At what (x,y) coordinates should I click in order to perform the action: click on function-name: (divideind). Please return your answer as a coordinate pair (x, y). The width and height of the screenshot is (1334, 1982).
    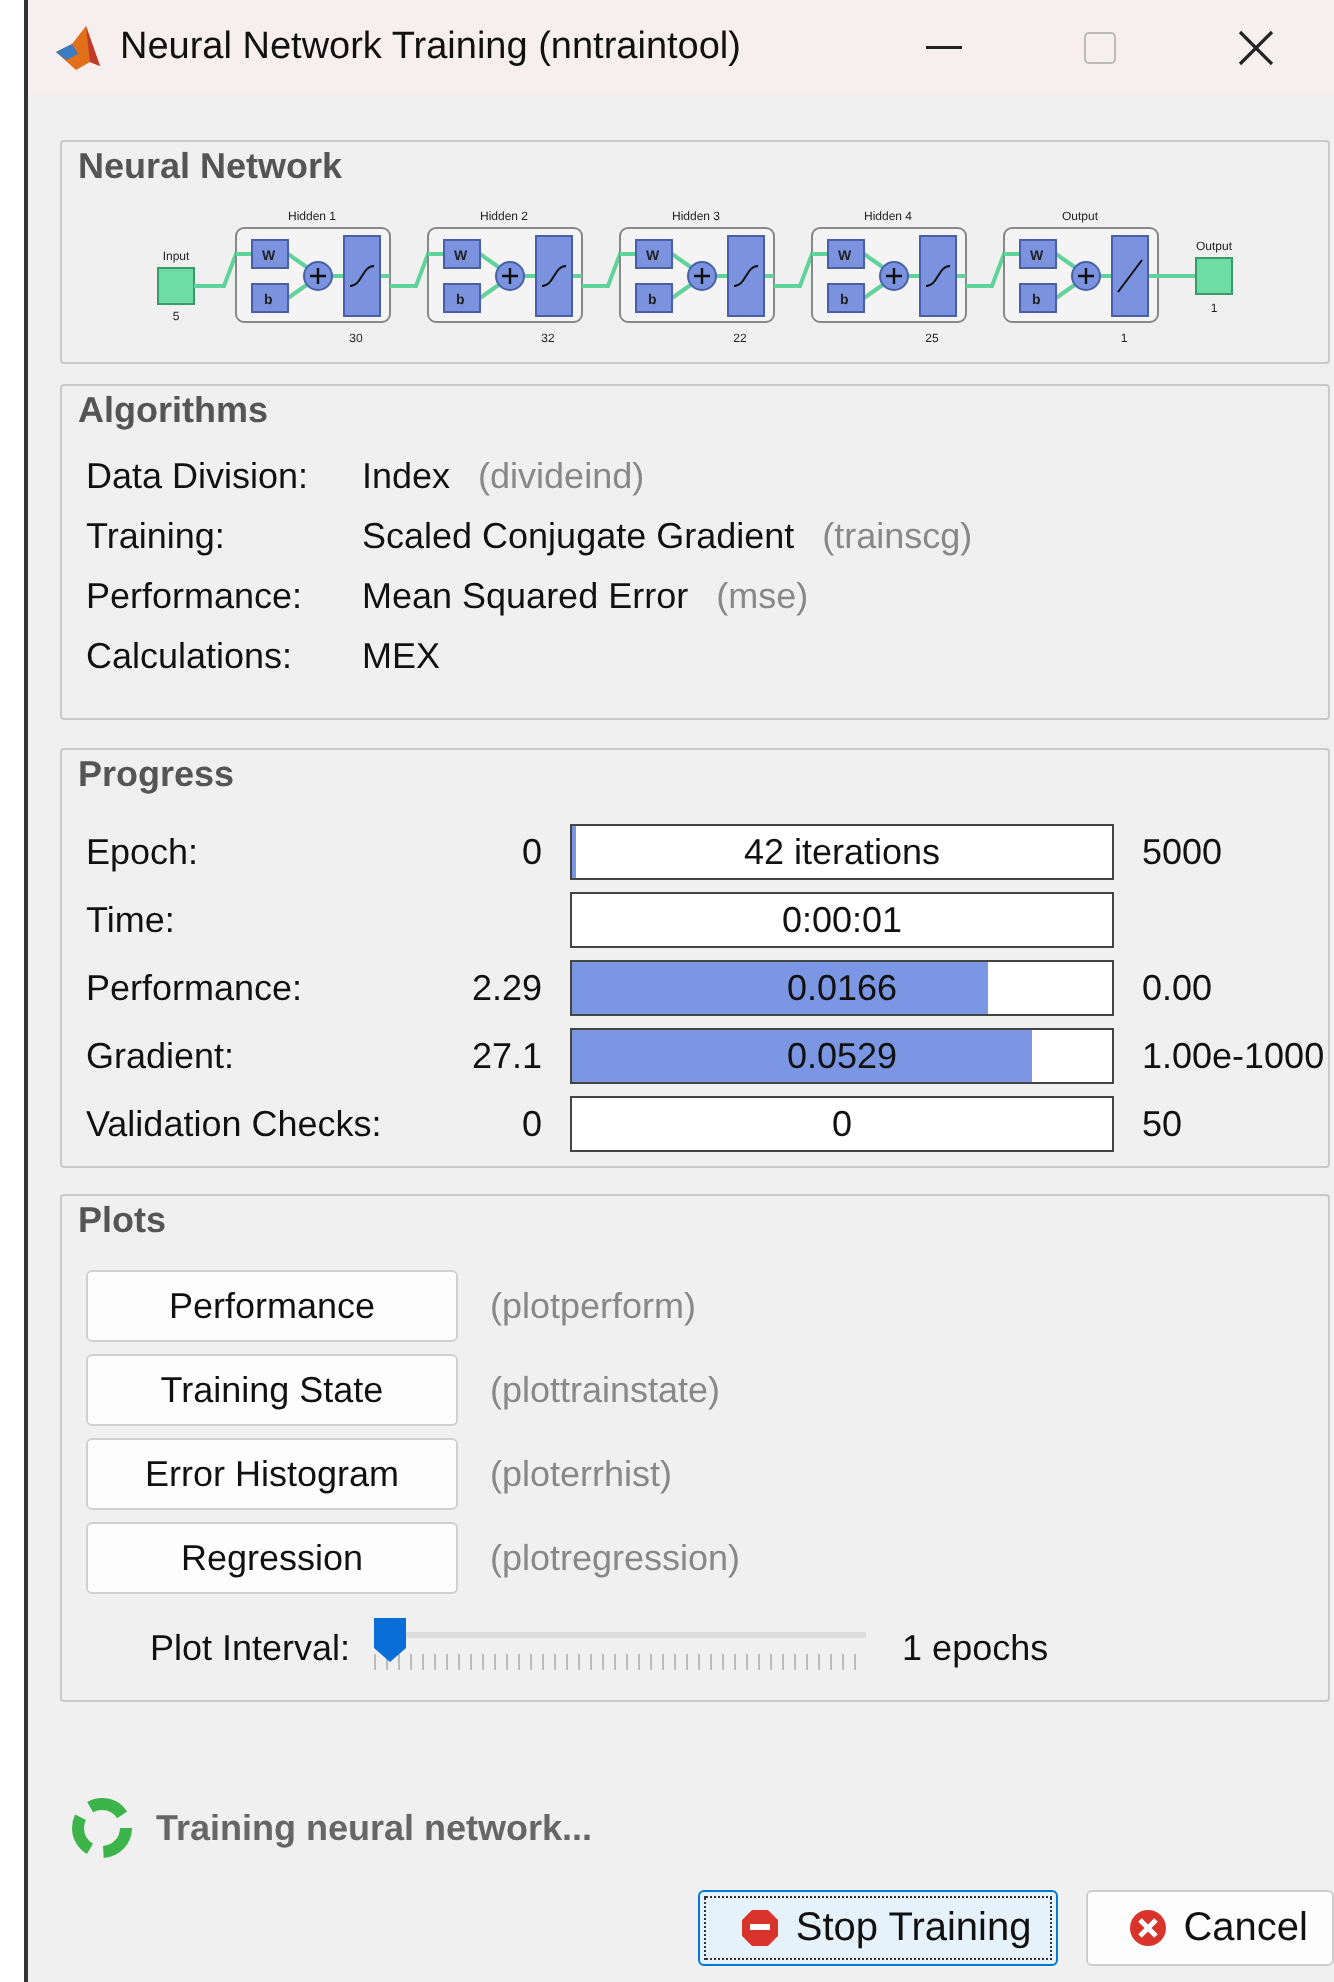
    Looking at the image, I should click on (561, 477).